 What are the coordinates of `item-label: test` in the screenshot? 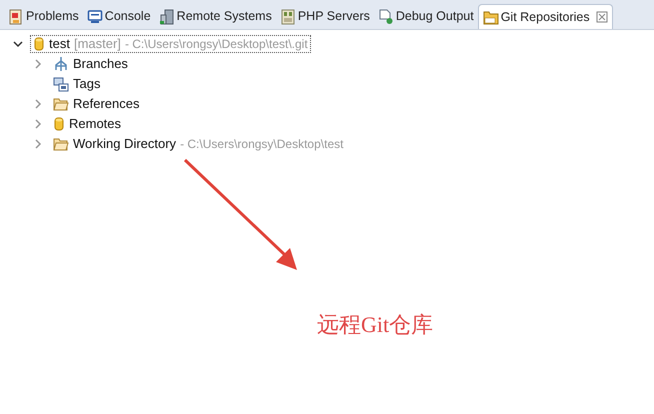 It's located at (59, 44).